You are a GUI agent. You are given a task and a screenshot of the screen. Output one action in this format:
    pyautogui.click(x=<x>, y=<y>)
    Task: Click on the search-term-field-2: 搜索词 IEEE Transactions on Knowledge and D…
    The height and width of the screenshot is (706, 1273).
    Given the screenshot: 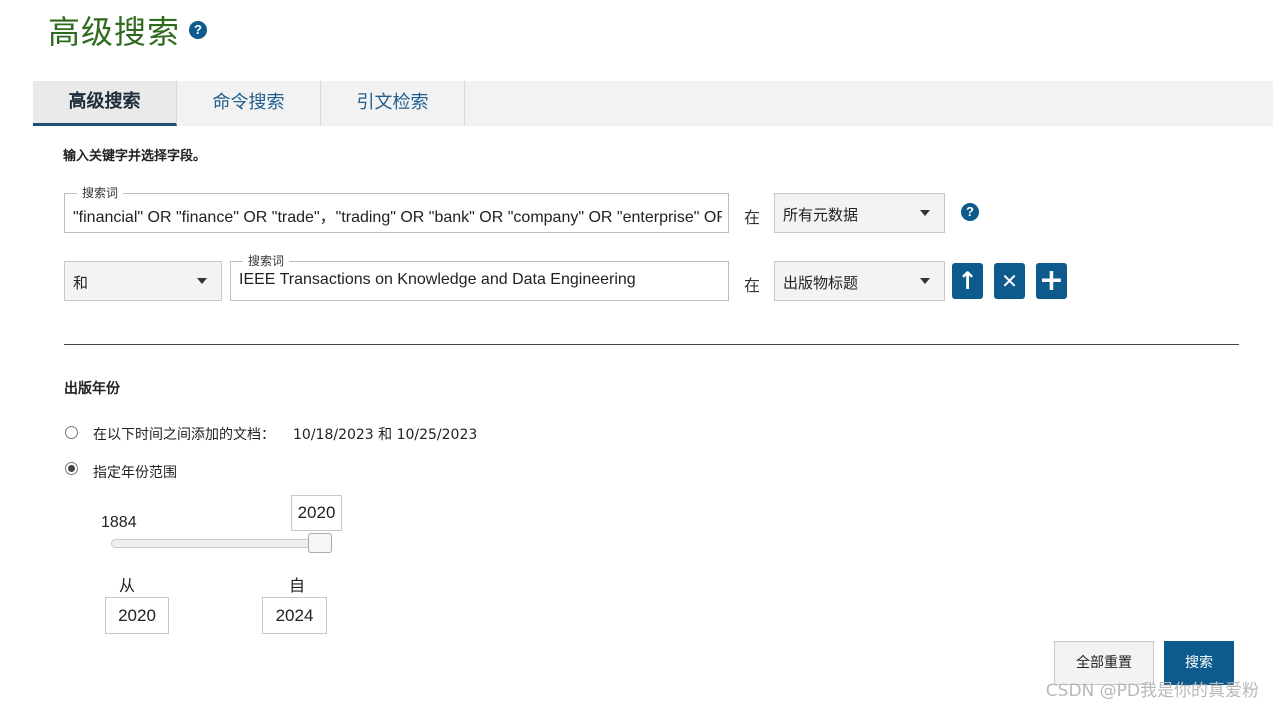 What is the action you would take?
    pyautogui.click(x=479, y=277)
    